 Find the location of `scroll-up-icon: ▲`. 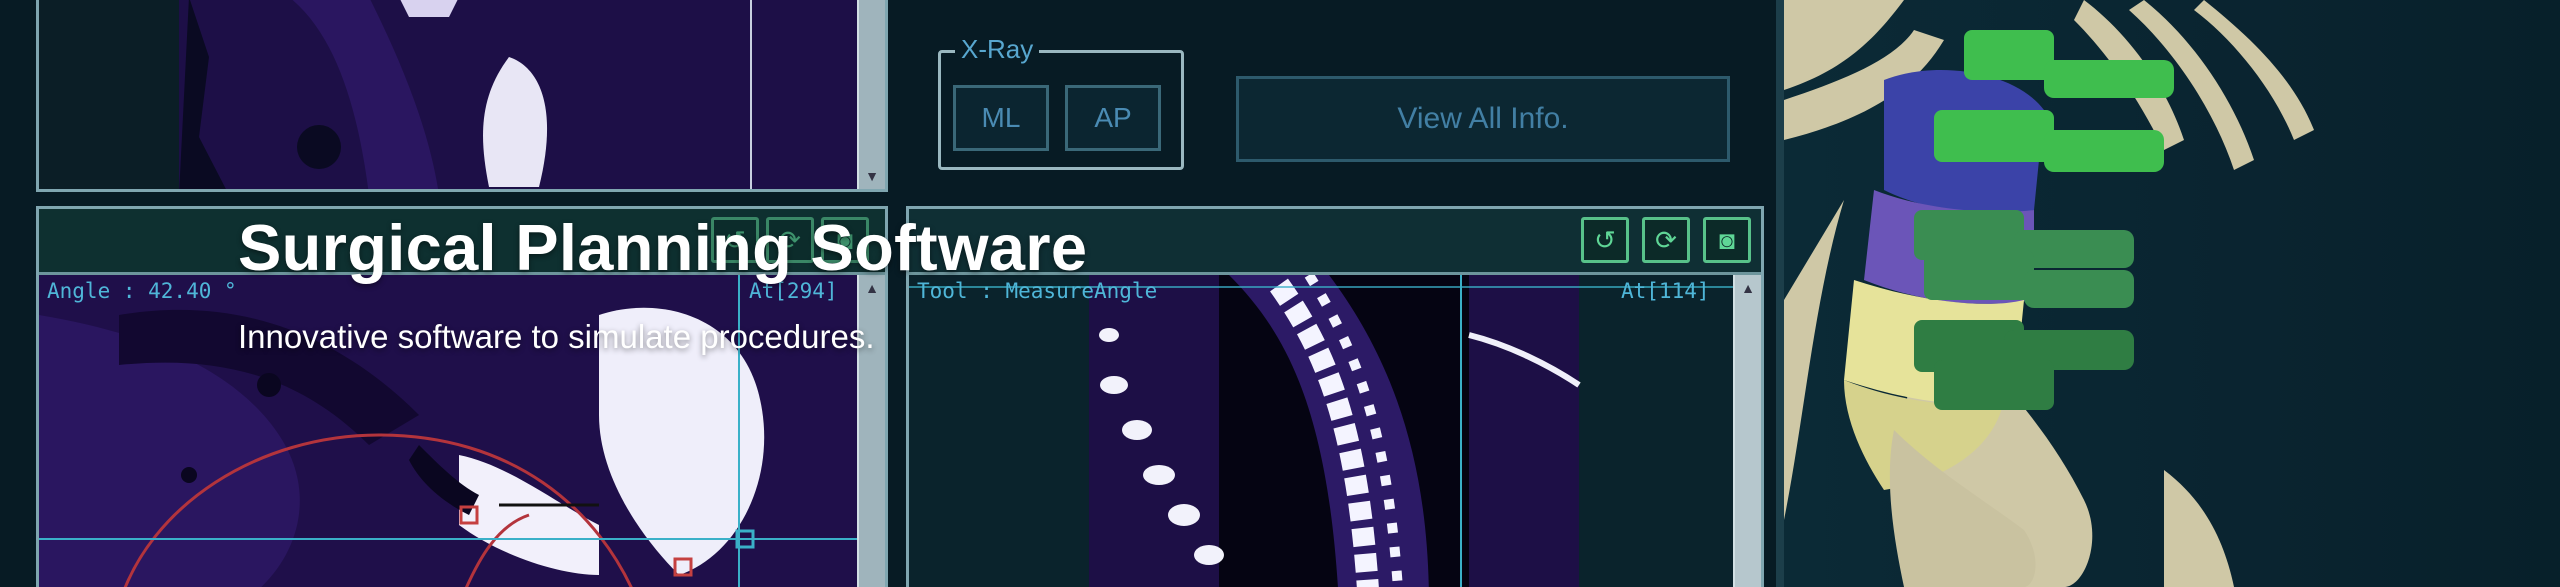

scroll-up-icon: ▲ is located at coordinates (1748, 288).